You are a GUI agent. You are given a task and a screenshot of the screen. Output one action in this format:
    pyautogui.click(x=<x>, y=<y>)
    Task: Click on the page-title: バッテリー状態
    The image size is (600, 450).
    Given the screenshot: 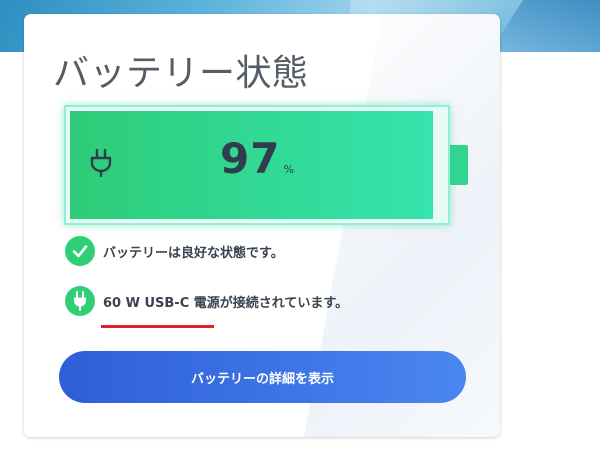 What is the action you would take?
    pyautogui.click(x=181, y=73)
    